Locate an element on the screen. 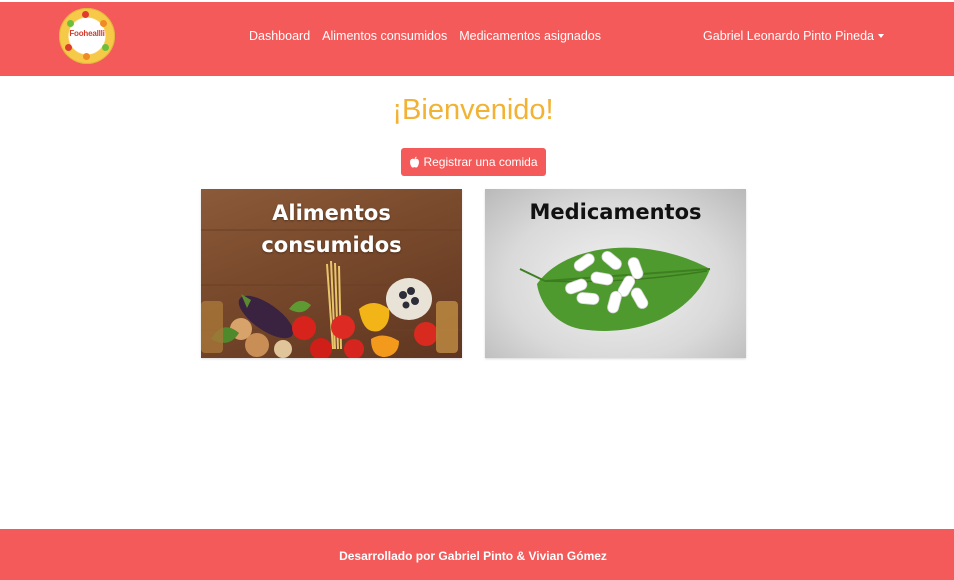 Image resolution: width=954 pixels, height=580 pixels. register-meal-button: Registrar una comida is located at coordinates (473, 162).